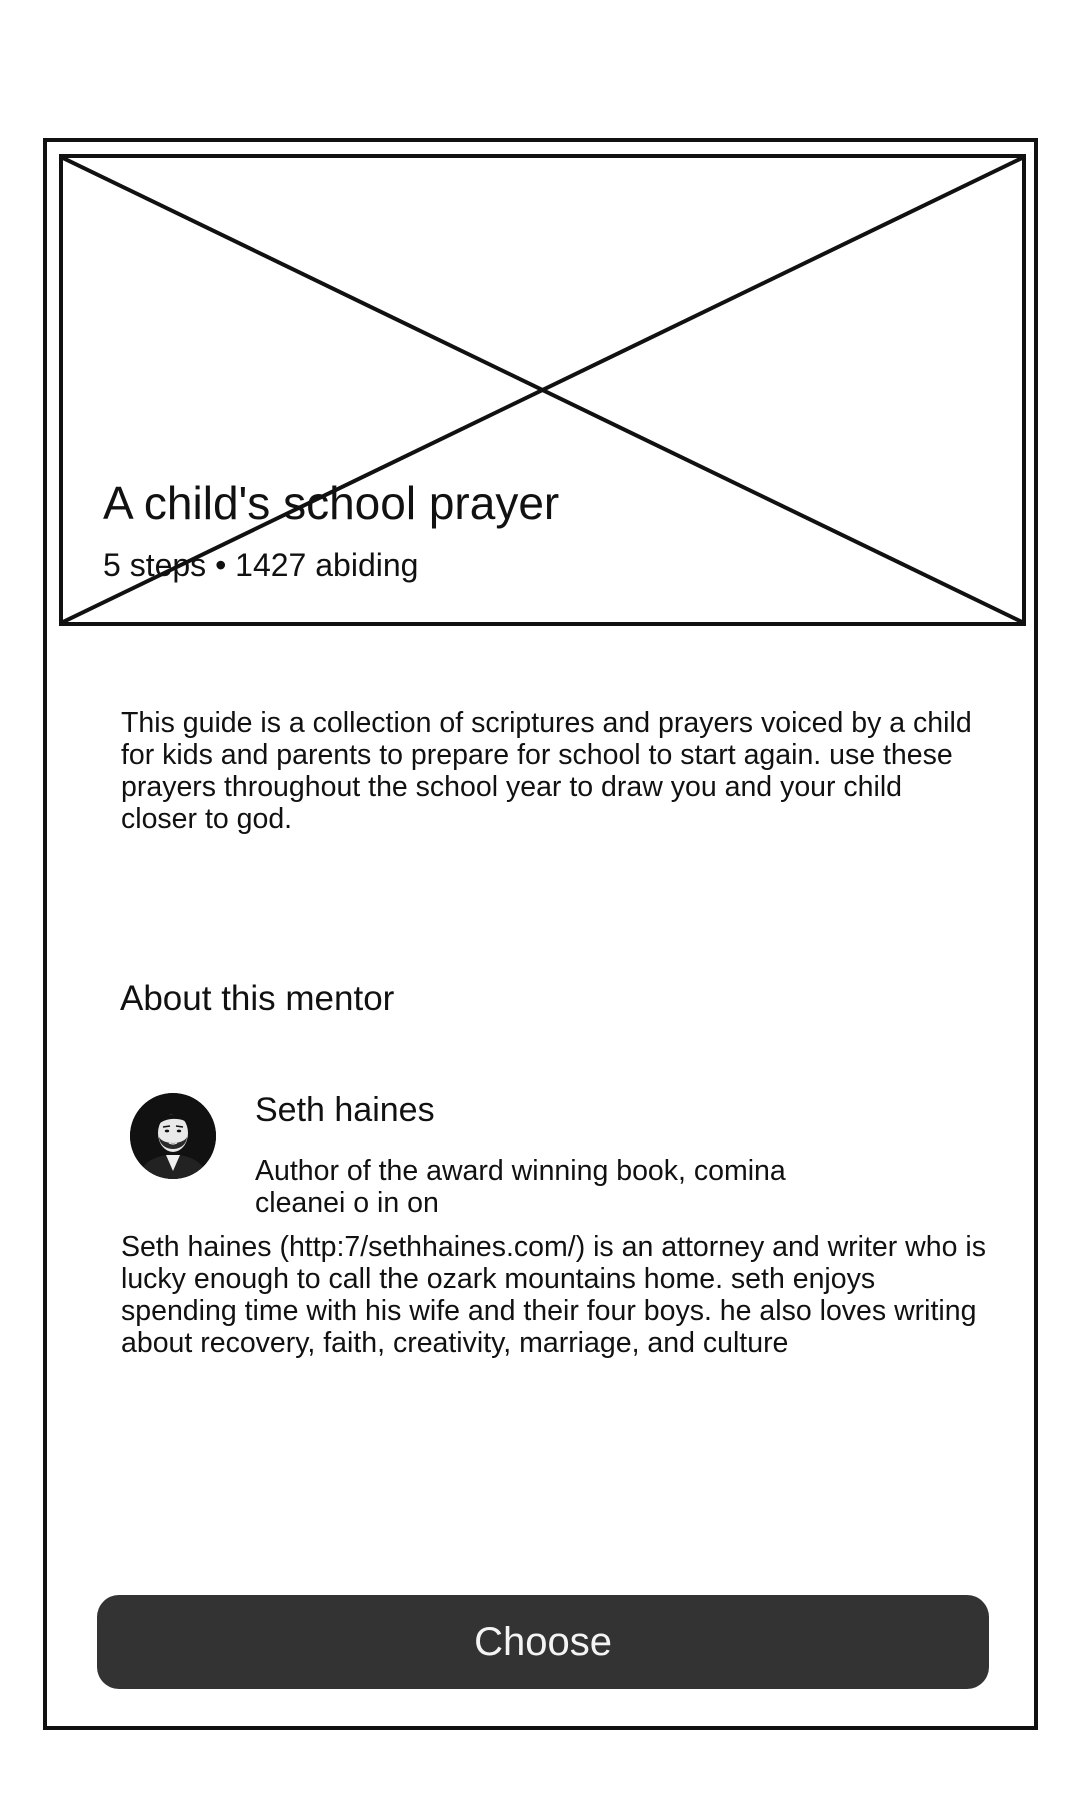  I want to click on mentor-portrait-icon, so click(173, 1136).